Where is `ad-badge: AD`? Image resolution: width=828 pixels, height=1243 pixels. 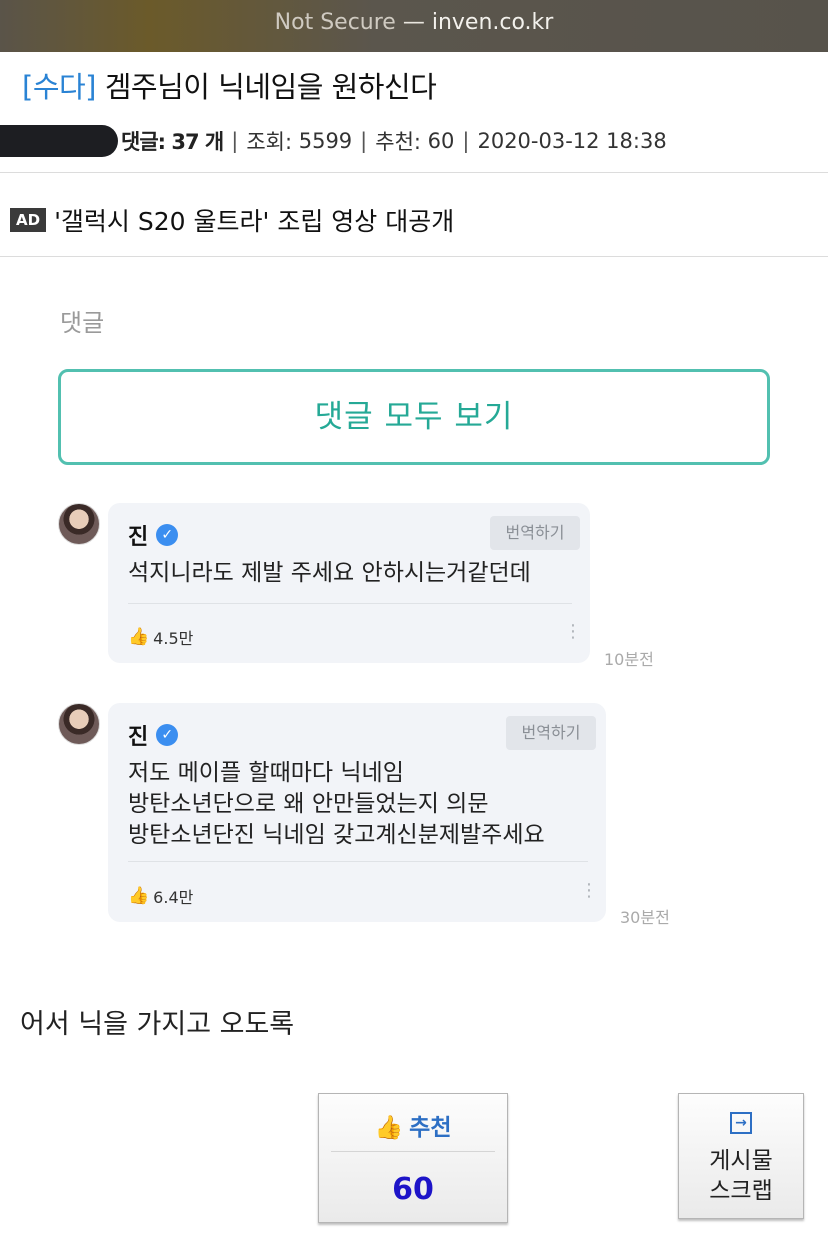
ad-badge: AD is located at coordinates (28, 220).